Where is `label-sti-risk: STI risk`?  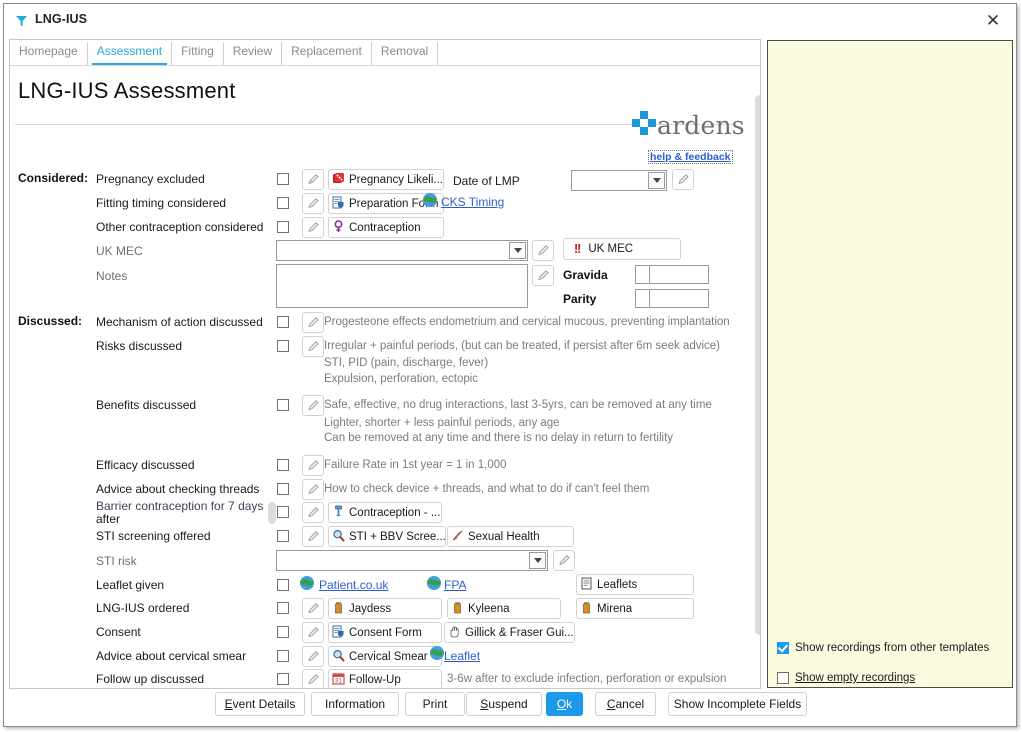
label-sti-risk: STI risk is located at coordinates (116, 561).